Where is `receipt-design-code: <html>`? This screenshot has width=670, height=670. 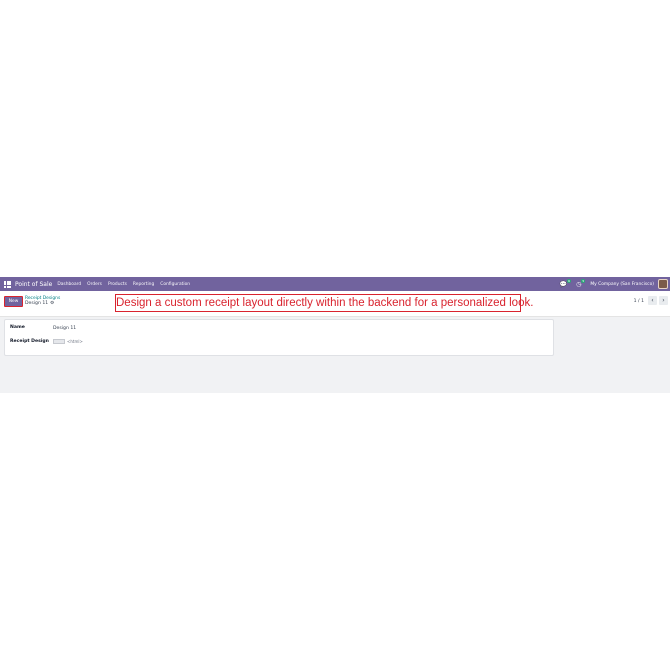
receipt-design-code: <html> is located at coordinates (75, 341).